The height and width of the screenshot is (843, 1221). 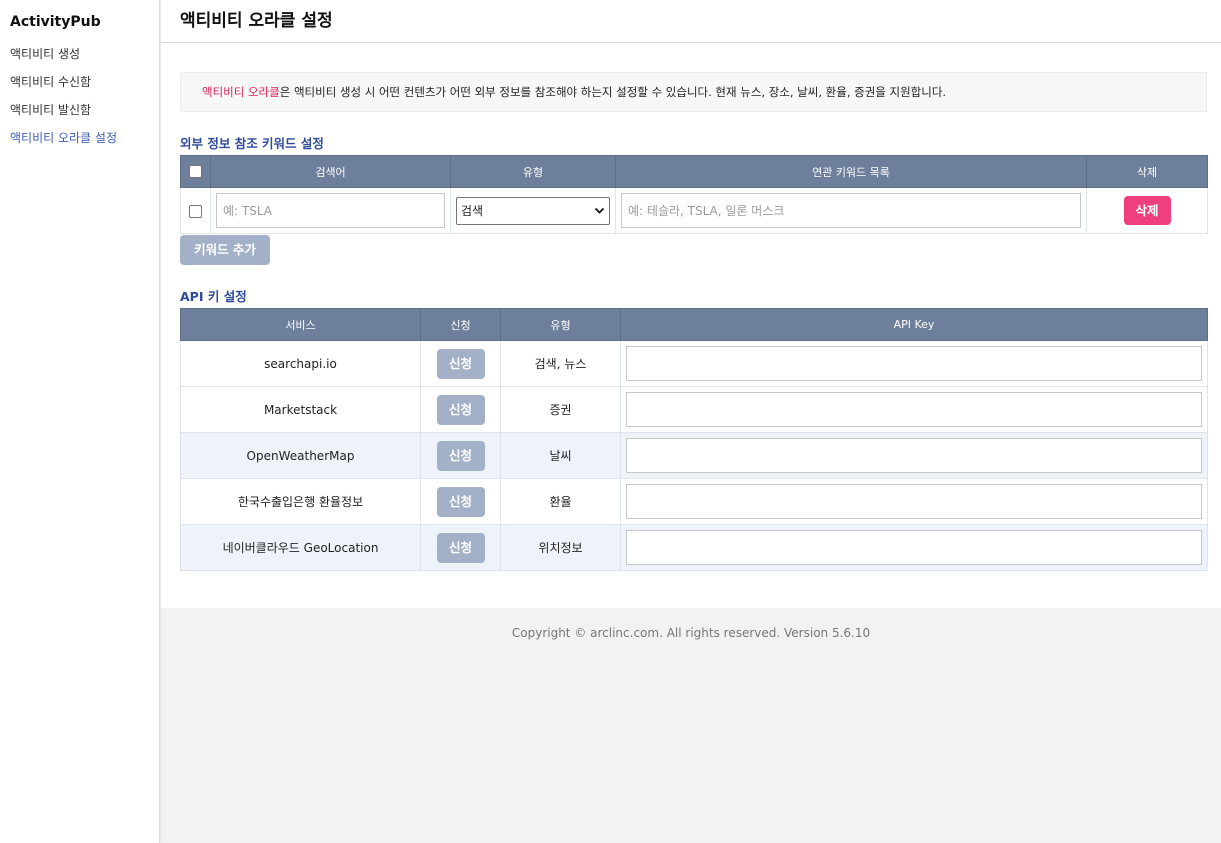 What do you see at coordinates (300, 455) in the screenshot?
I see `service-name: OpenWeatherMap` at bounding box center [300, 455].